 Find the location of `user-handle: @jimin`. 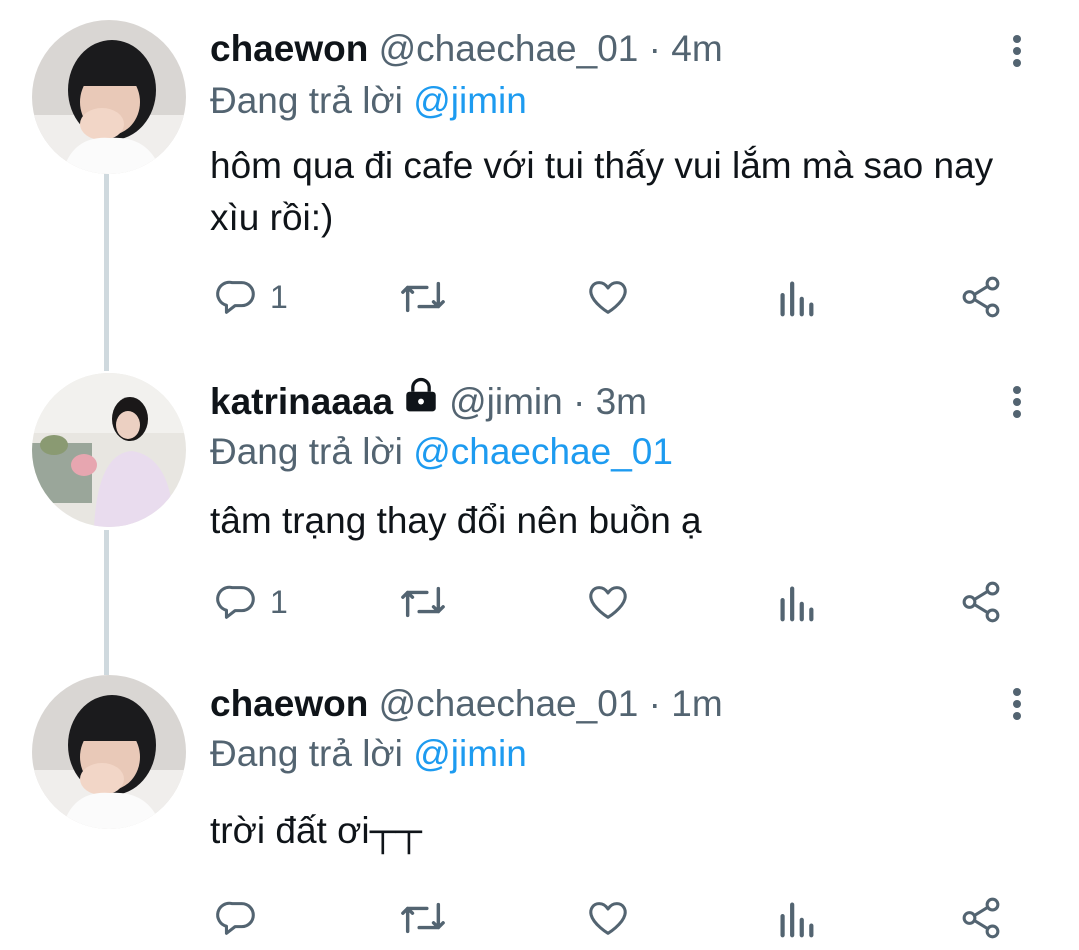

user-handle: @jimin is located at coordinates (506, 401).